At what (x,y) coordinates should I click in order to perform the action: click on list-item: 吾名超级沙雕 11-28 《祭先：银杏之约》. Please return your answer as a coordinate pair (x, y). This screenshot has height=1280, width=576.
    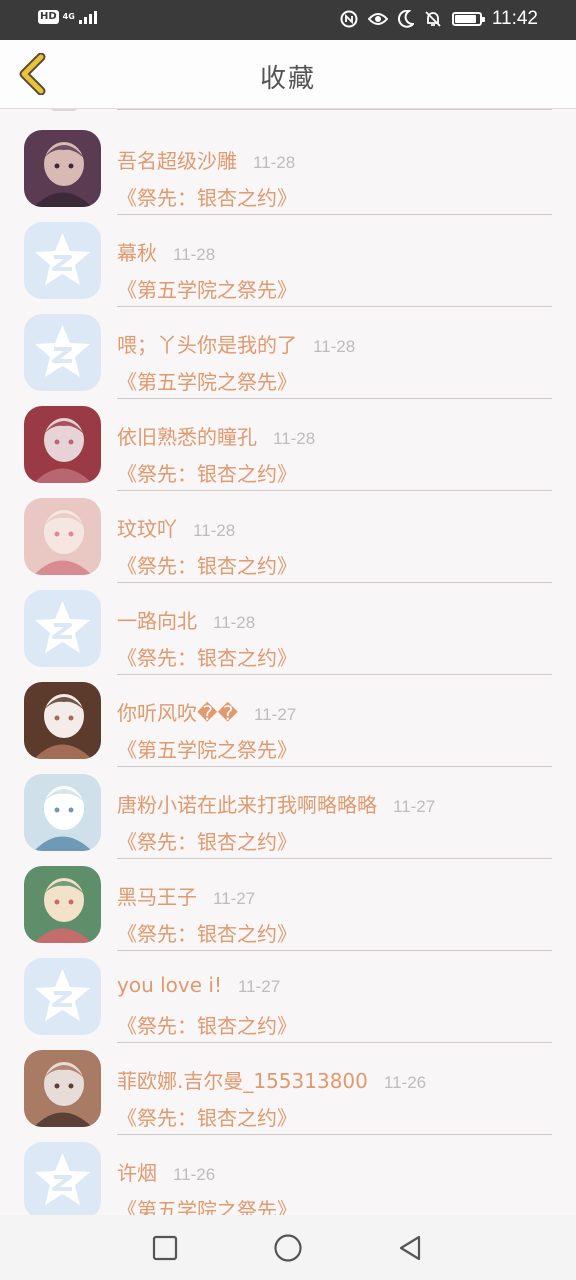
    Looking at the image, I should click on (288, 168).